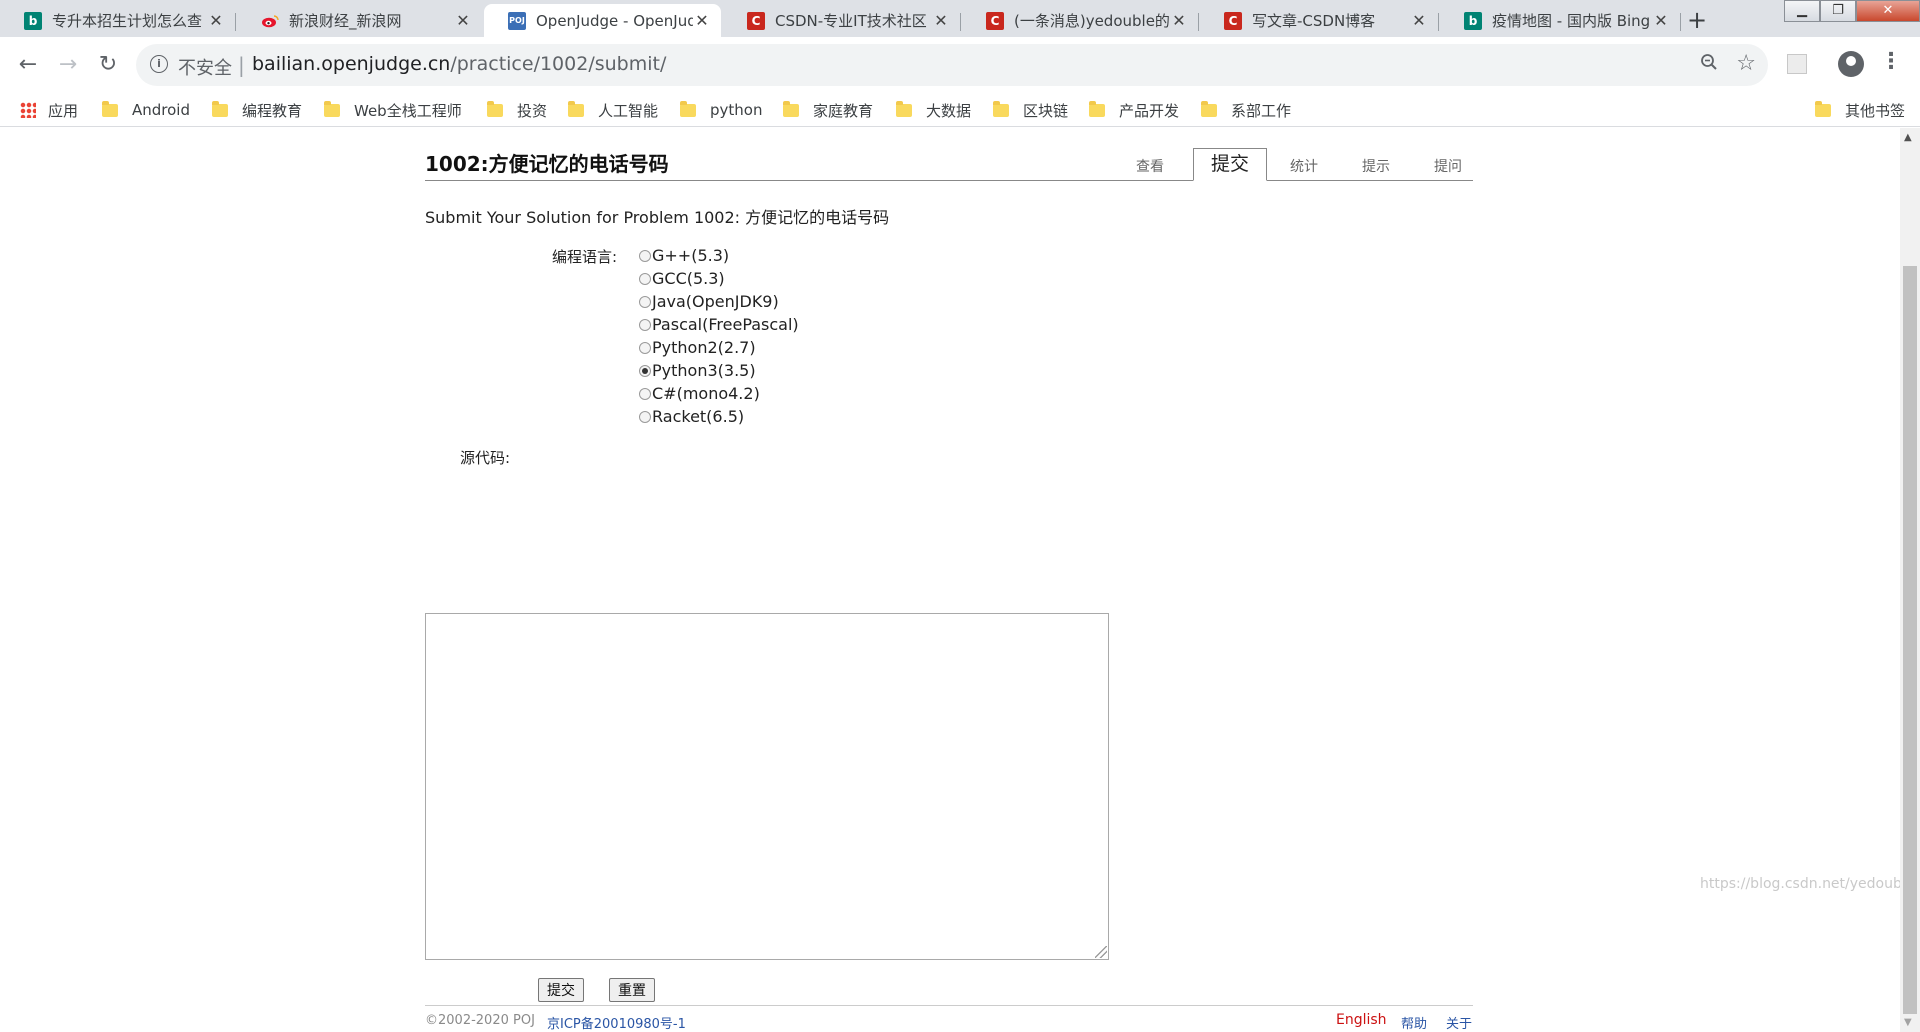  Describe the element at coordinates (1888, 11) in the screenshot. I see `window-close-button: ✕` at that location.